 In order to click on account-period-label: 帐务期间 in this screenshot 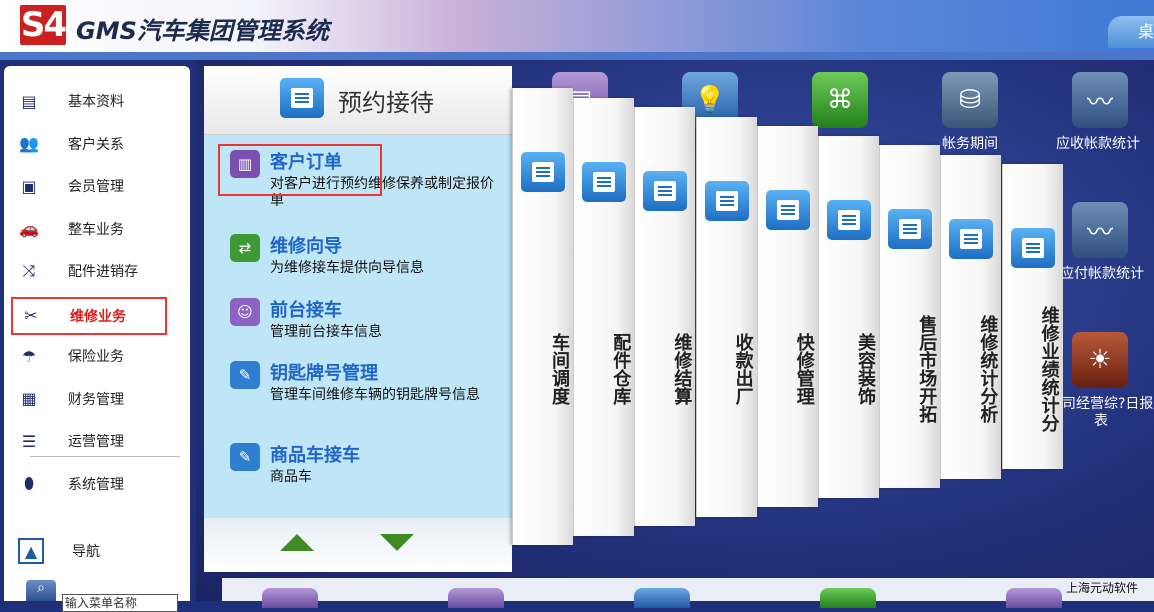, I will do `click(970, 143)`.